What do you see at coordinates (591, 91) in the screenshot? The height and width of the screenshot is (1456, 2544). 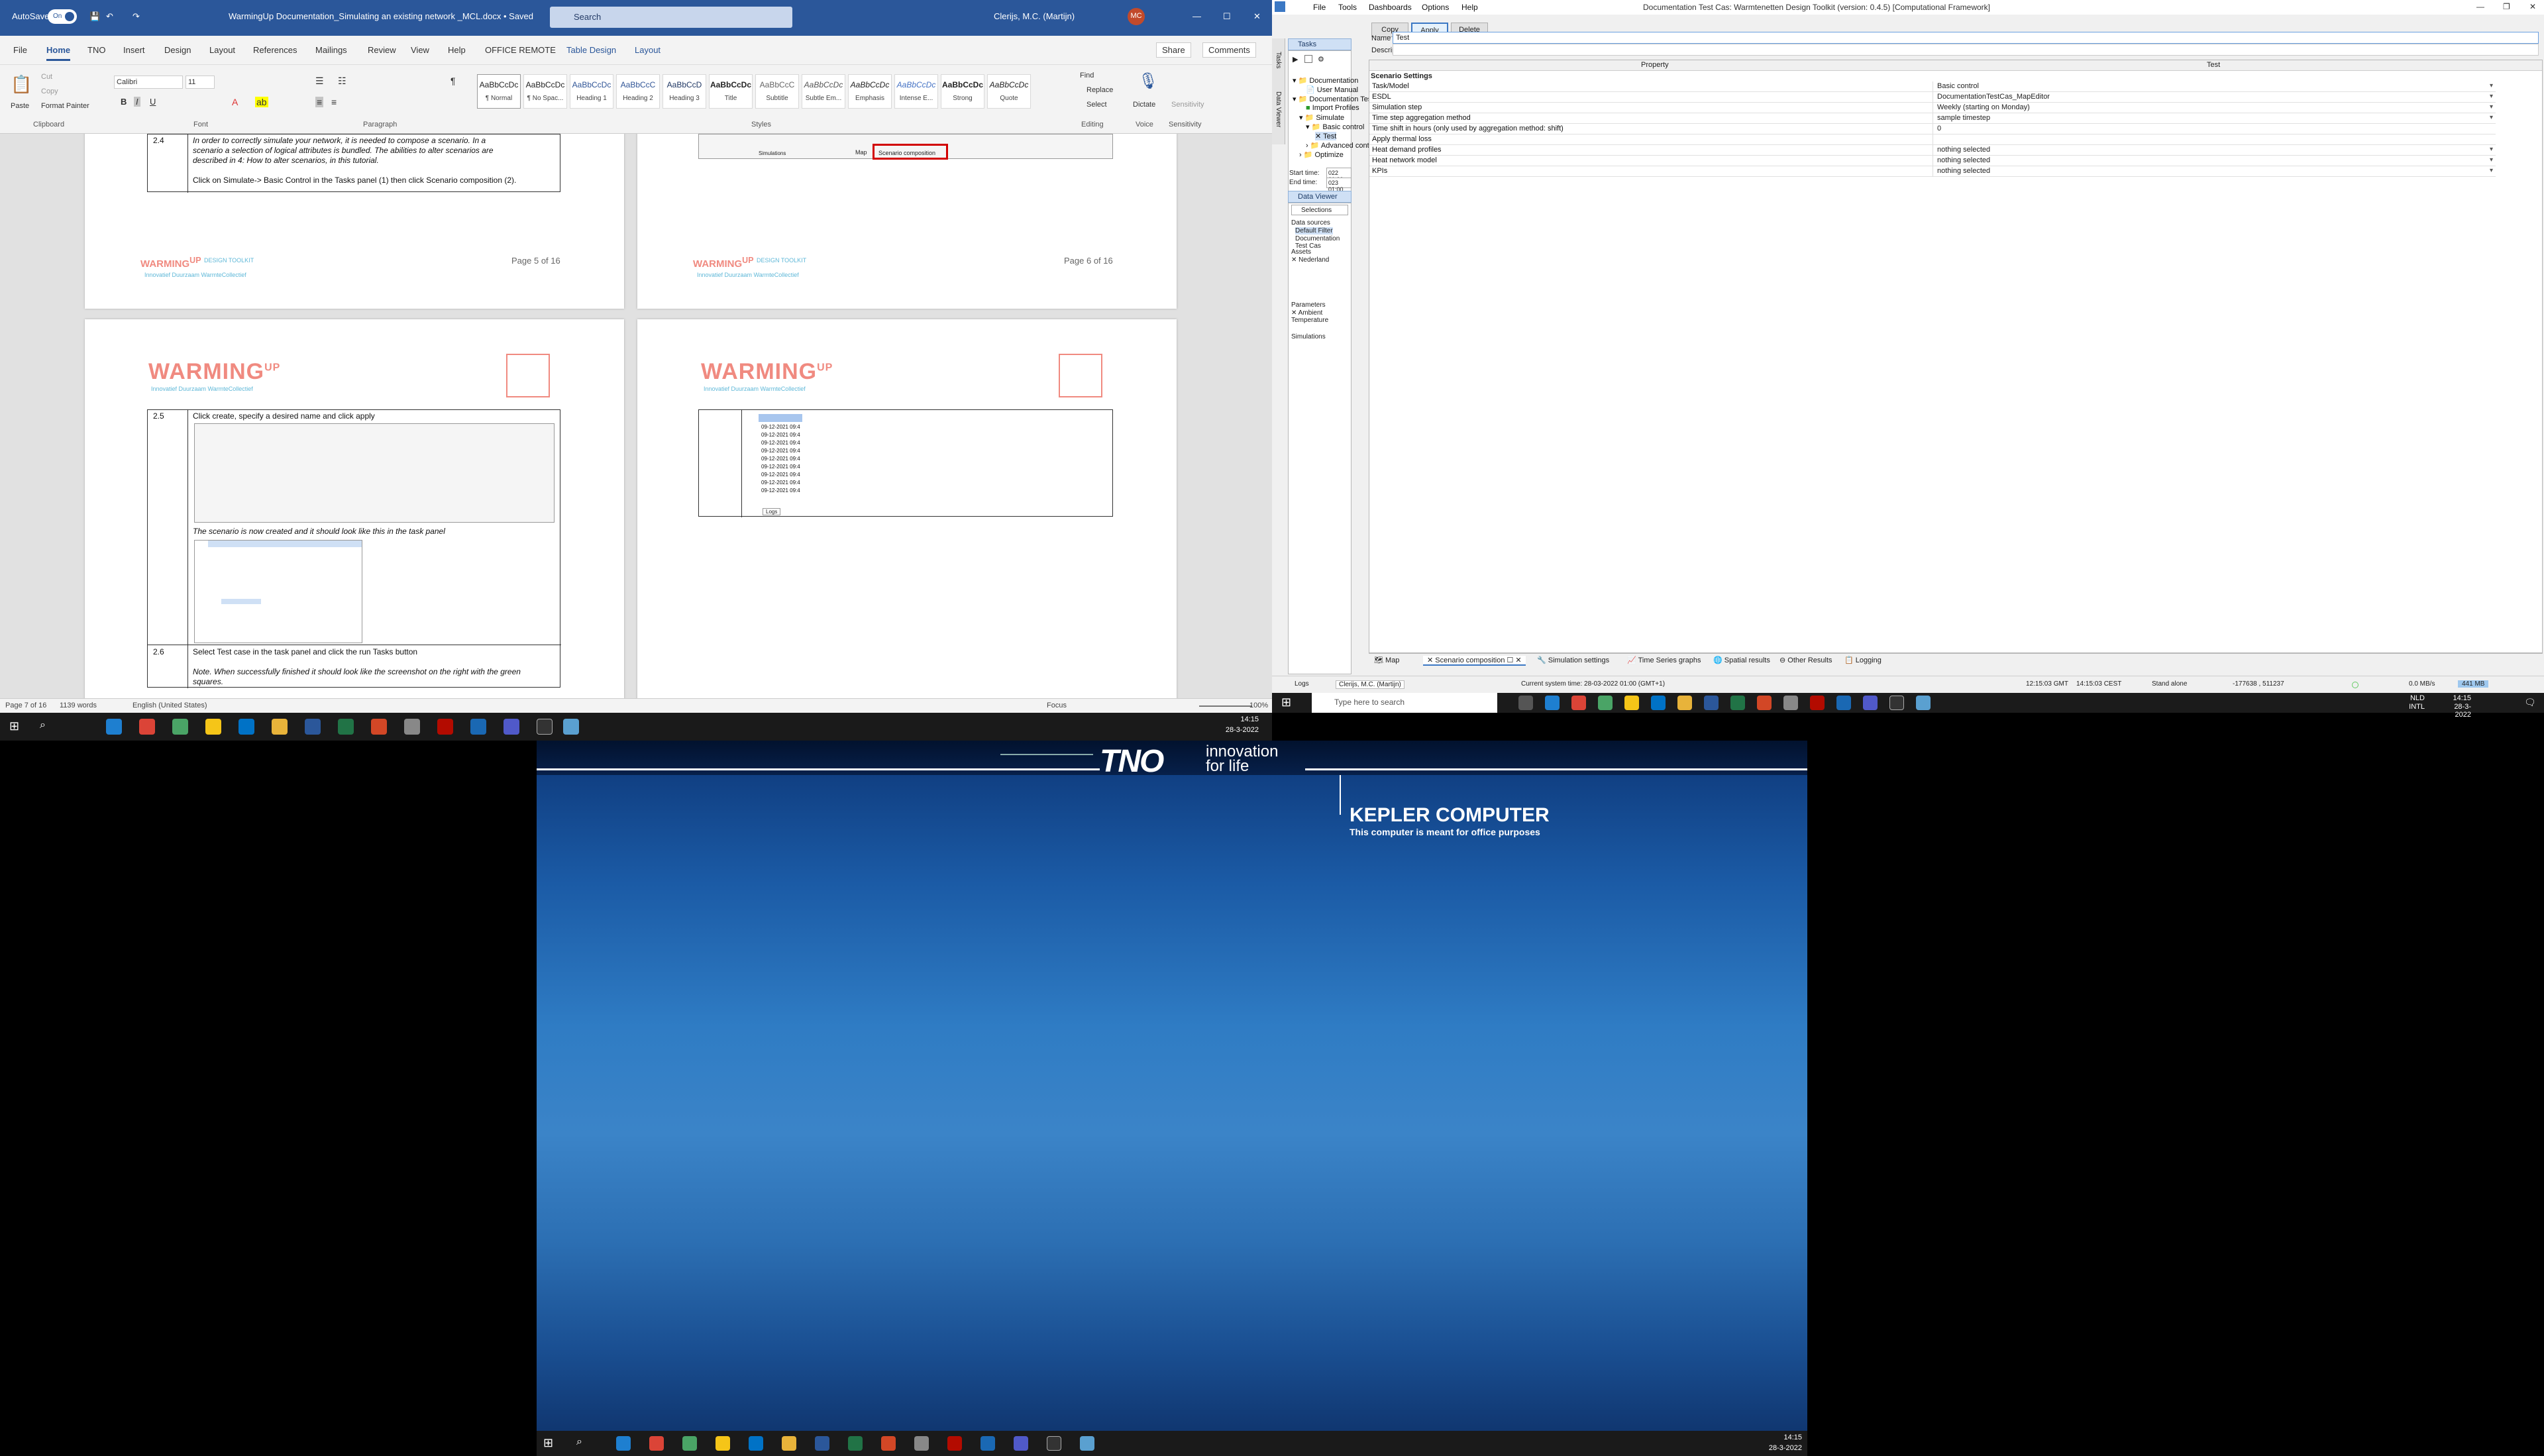 I see `style-heading-1: AaBbCcDc Heading 1` at bounding box center [591, 91].